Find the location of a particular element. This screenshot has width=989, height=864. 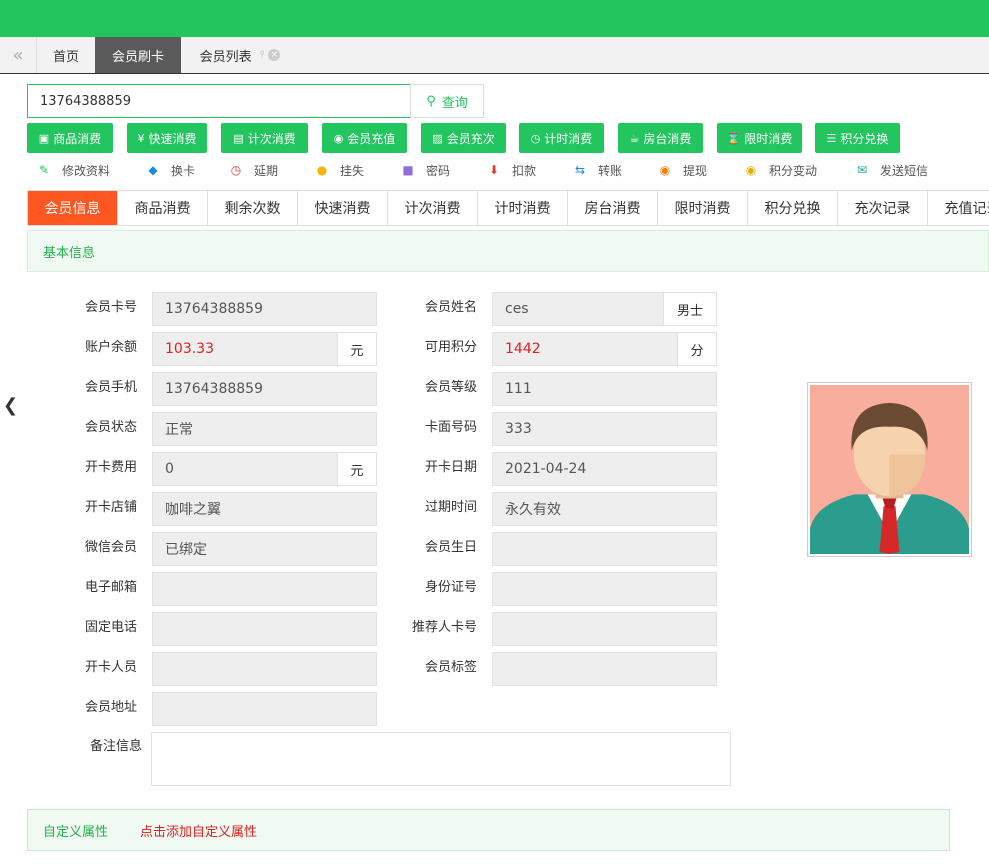

card-icon: ▤ is located at coordinates (238, 138).